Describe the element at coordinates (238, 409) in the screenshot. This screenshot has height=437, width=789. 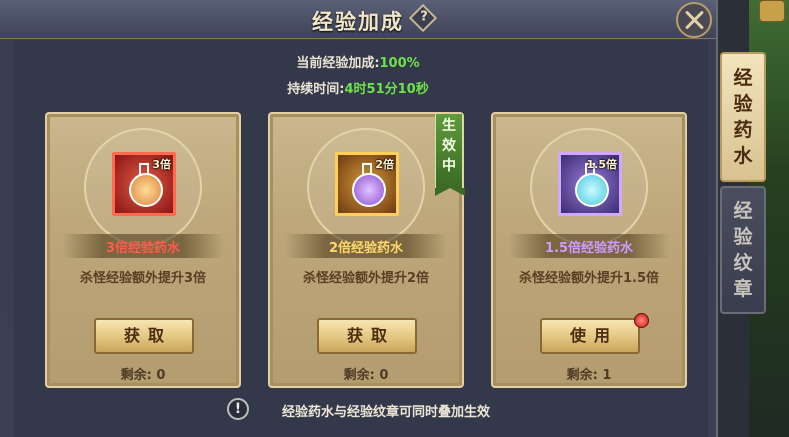
I see `info-icon: !` at that location.